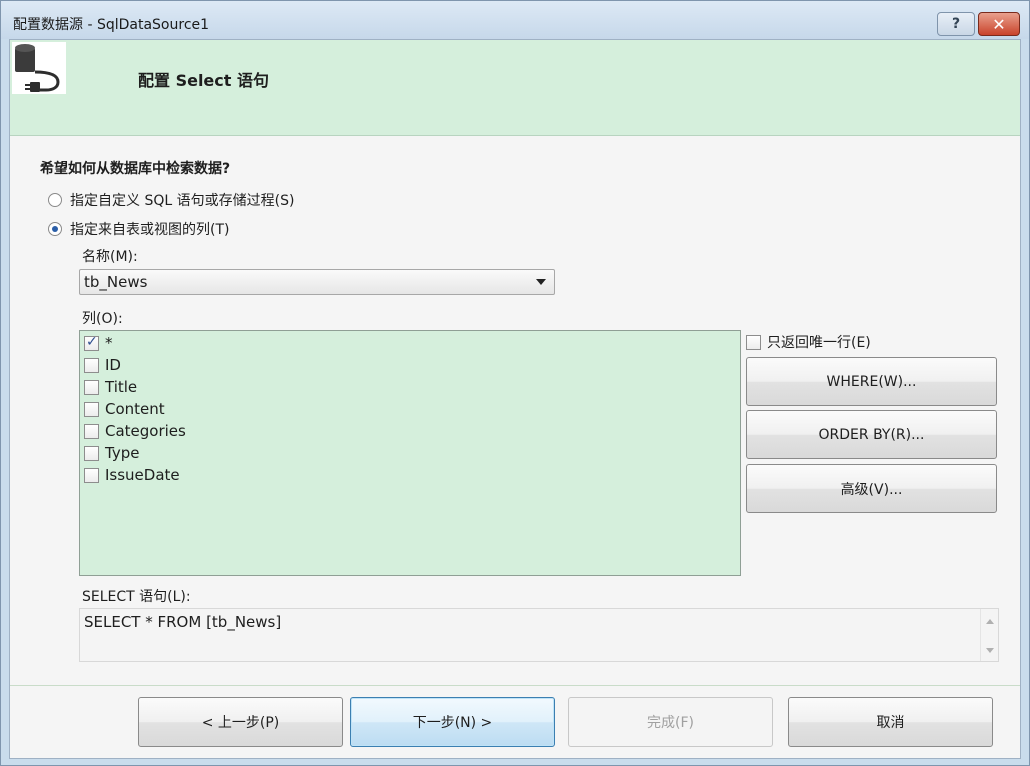 This screenshot has width=1030, height=766. I want to click on list-item: Content, so click(124, 409).